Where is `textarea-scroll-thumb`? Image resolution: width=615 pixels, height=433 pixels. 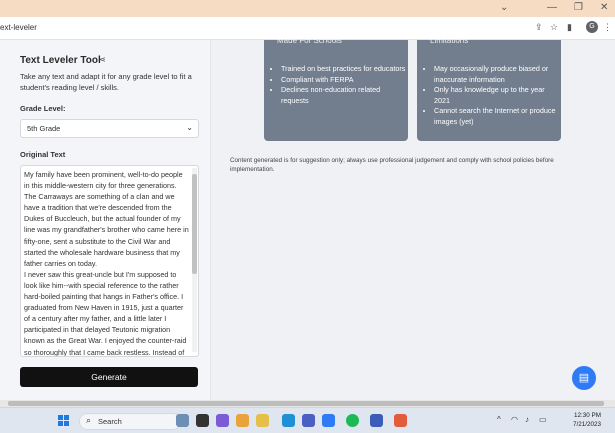 textarea-scroll-thumb is located at coordinates (194, 224).